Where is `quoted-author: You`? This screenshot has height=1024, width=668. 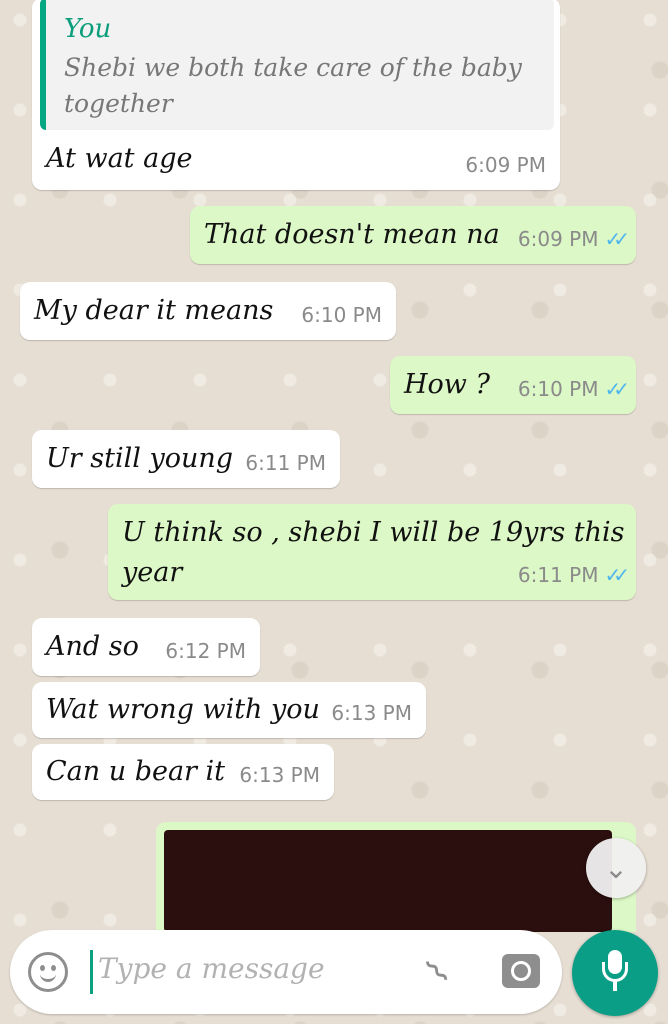
quoted-author: You is located at coordinates (88, 29).